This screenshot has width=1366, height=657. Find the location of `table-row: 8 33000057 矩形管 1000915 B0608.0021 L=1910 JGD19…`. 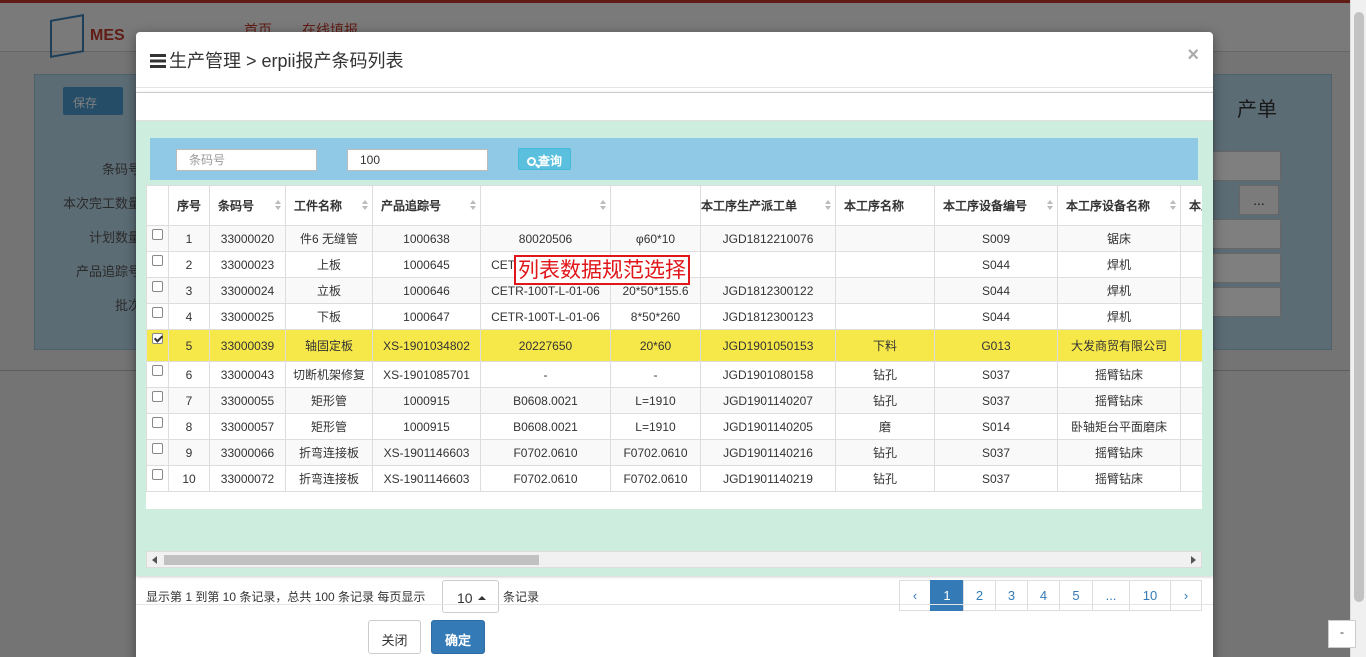

table-row: 8 33000057 矩形管 1000915 B0608.0021 L=1910 JGD19… is located at coordinates (674, 426).